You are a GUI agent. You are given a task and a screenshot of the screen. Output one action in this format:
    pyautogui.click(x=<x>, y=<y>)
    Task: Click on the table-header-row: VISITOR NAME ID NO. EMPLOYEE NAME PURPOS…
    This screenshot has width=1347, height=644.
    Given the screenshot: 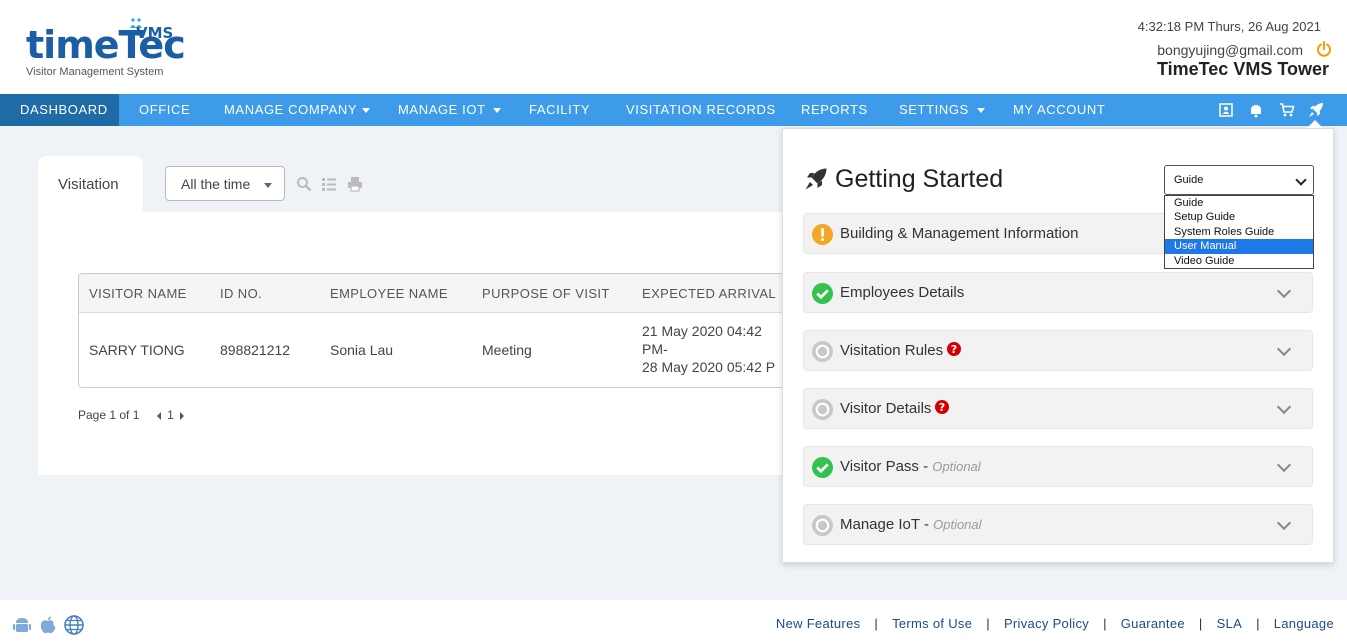 What is the action you would take?
    pyautogui.click(x=438, y=293)
    